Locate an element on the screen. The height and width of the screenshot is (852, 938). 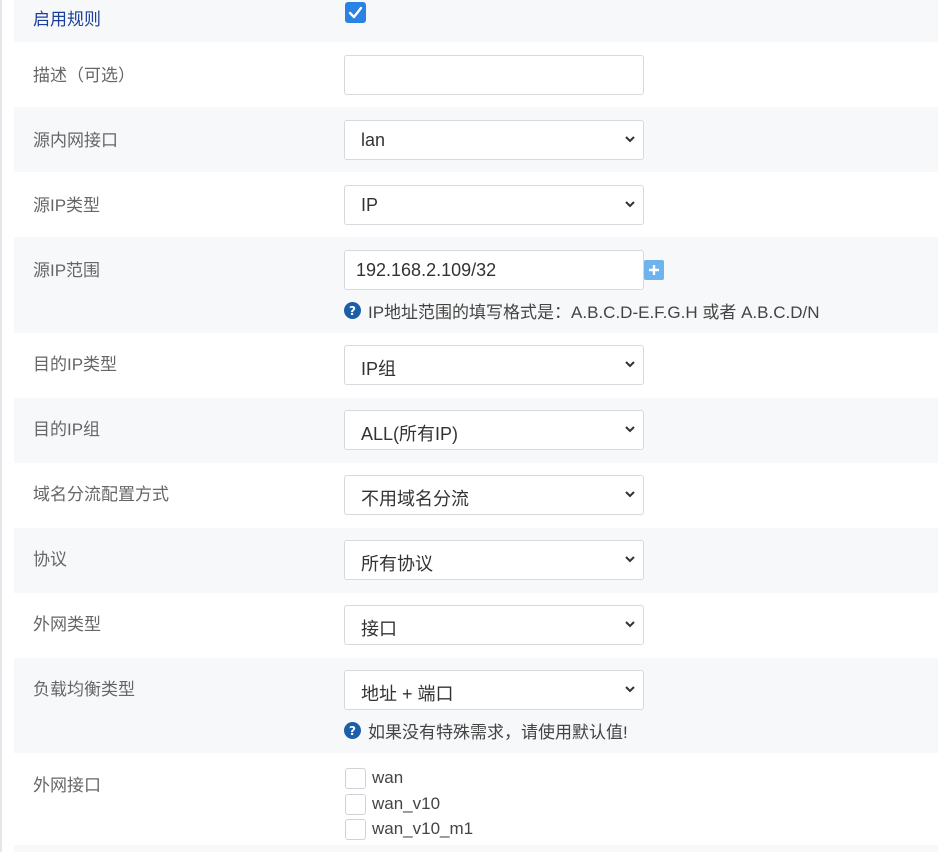
dst-ip-type-value: IP组 is located at coordinates (379, 369).